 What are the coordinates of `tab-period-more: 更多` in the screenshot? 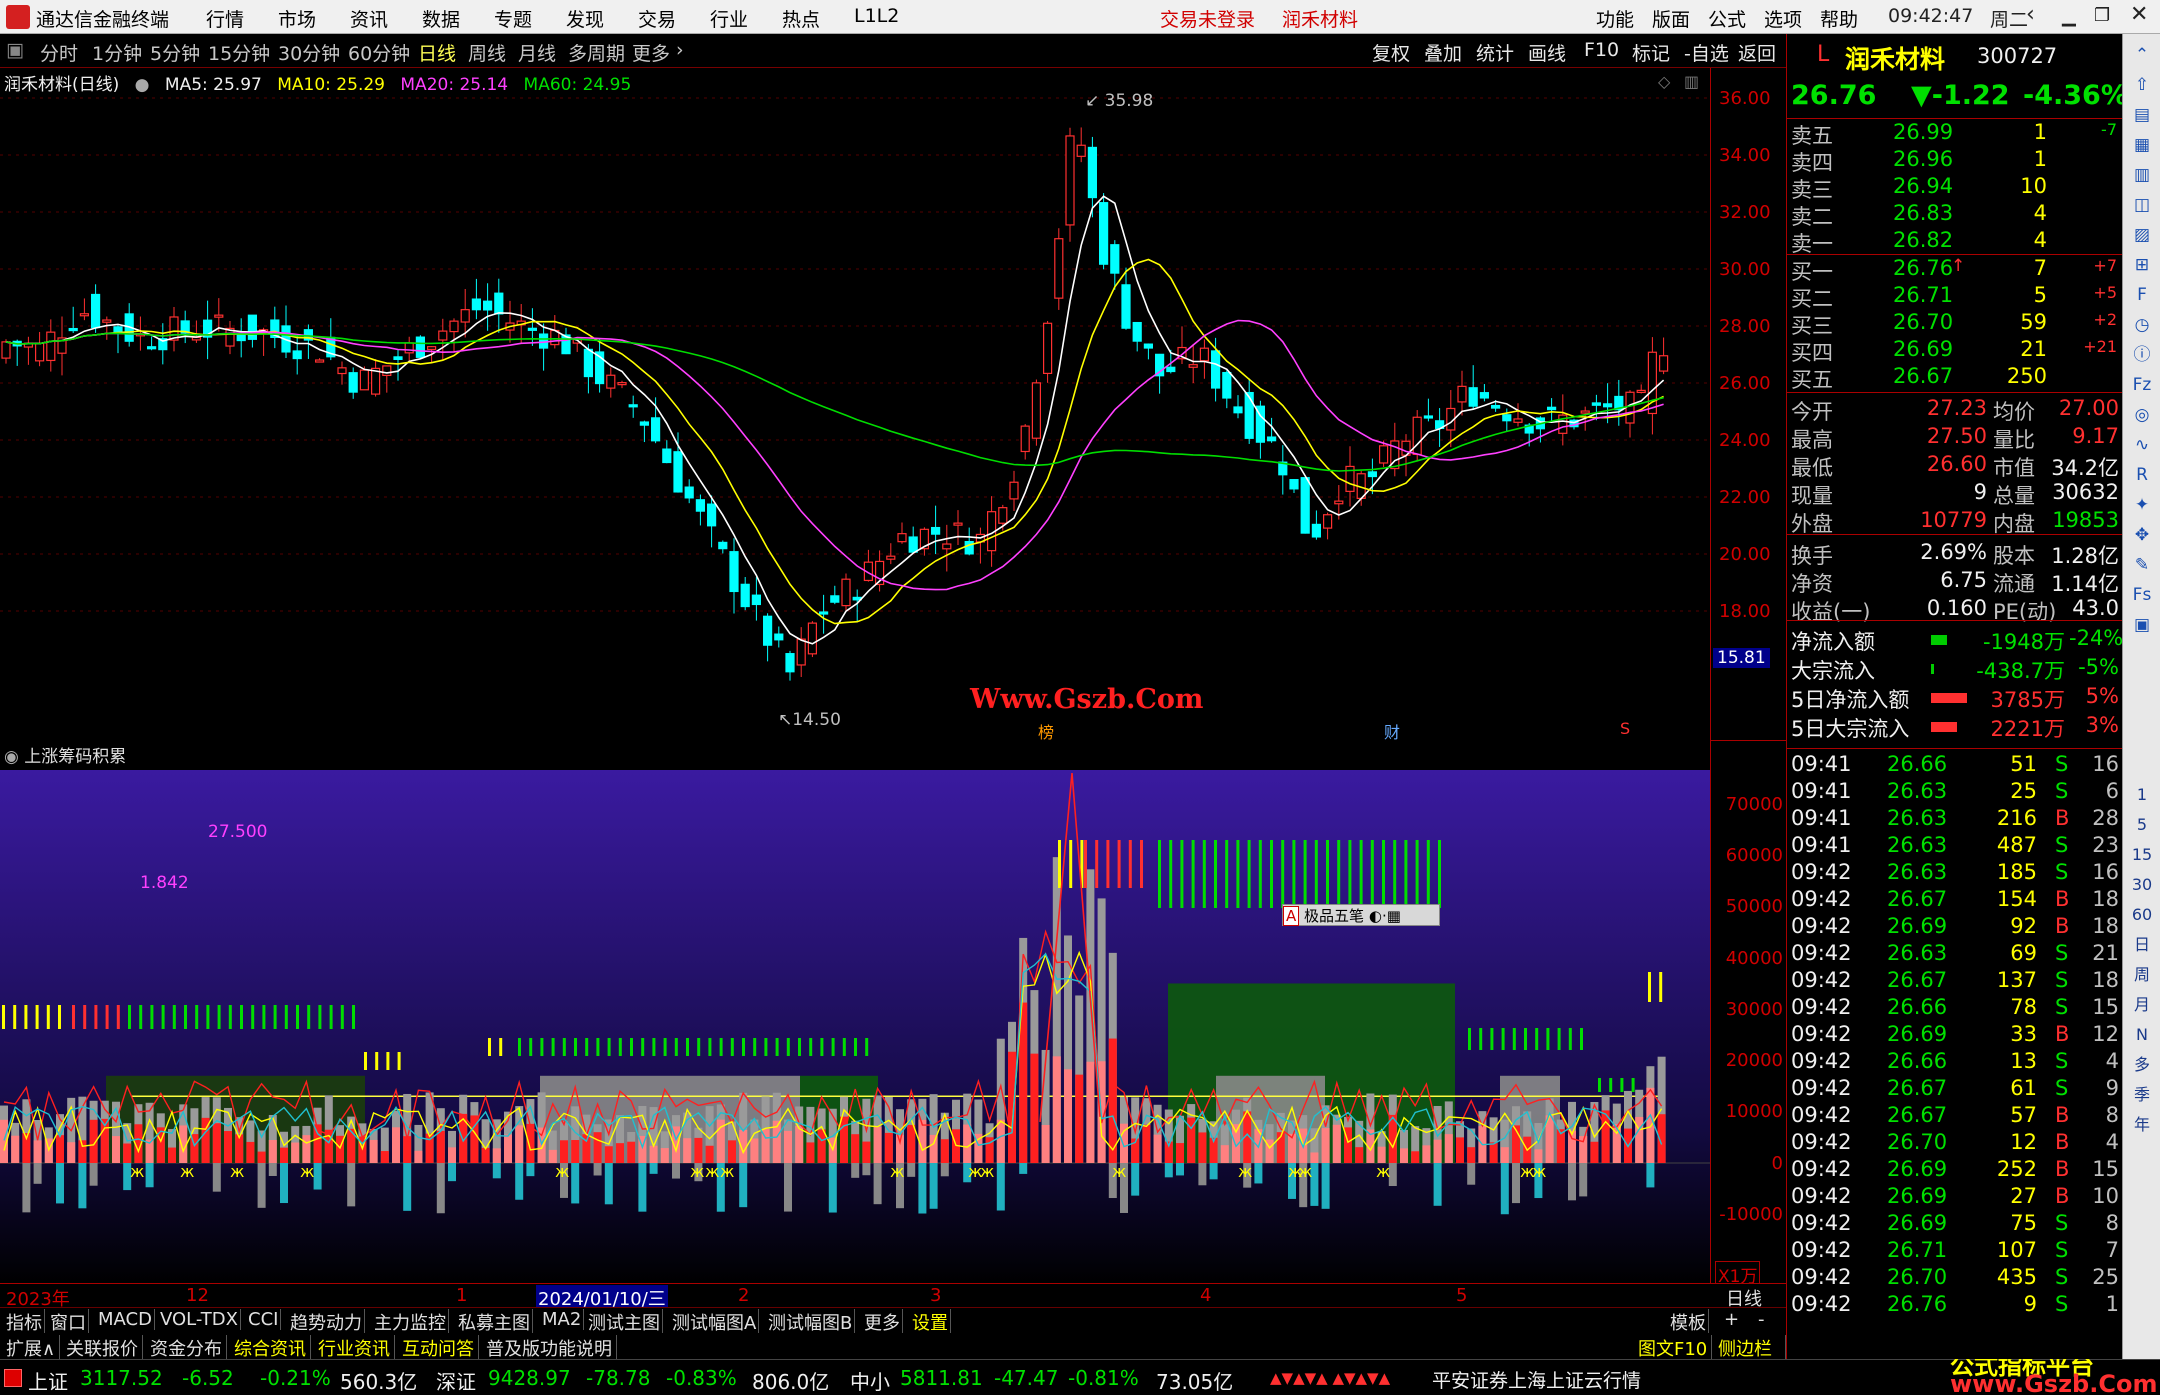 It's located at (651, 52).